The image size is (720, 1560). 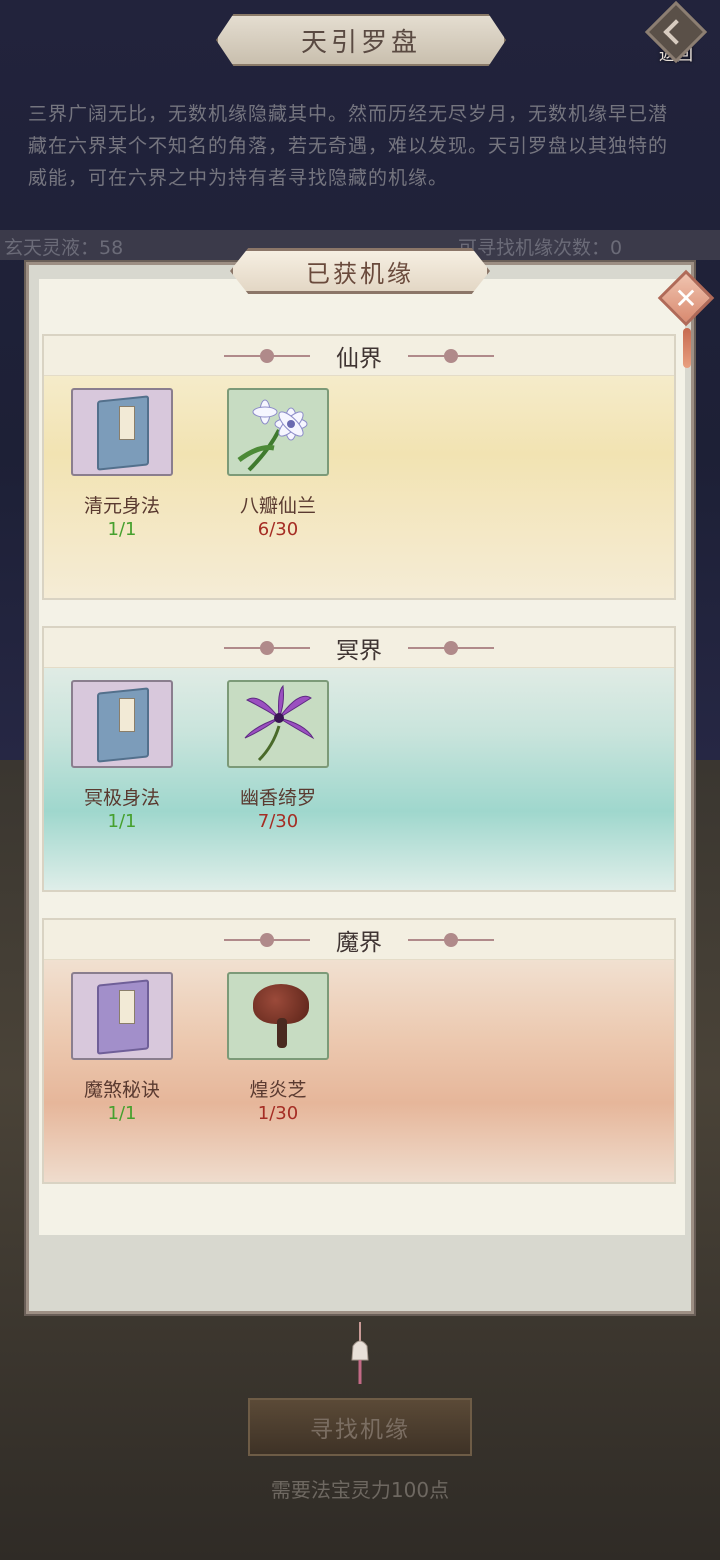 I want to click on bell-ornament, so click(x=360, y=1354).